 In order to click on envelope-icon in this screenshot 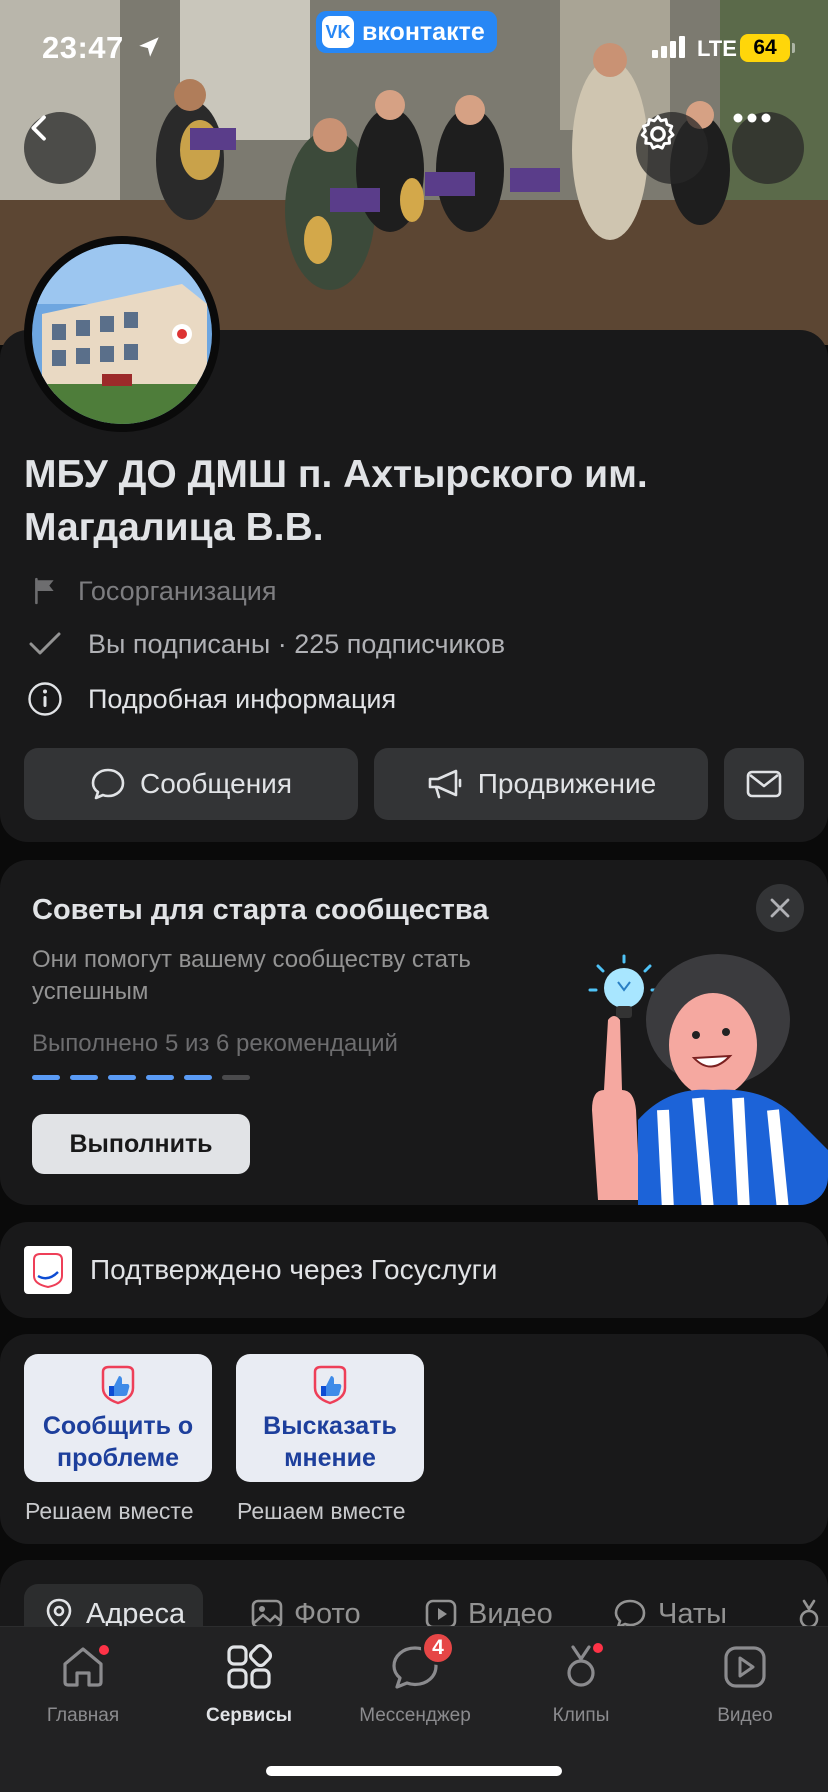, I will do `click(764, 784)`.